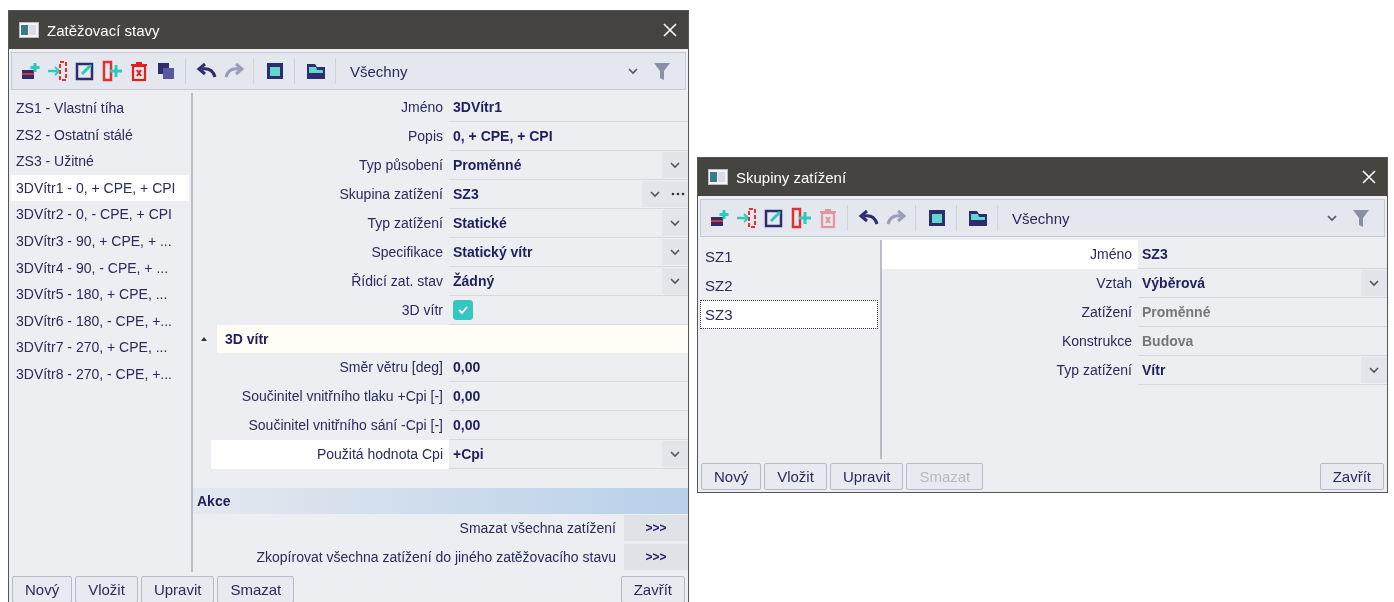 The width and height of the screenshot is (1394, 602). What do you see at coordinates (400, 165) in the screenshot?
I see `property-label: Typ působení` at bounding box center [400, 165].